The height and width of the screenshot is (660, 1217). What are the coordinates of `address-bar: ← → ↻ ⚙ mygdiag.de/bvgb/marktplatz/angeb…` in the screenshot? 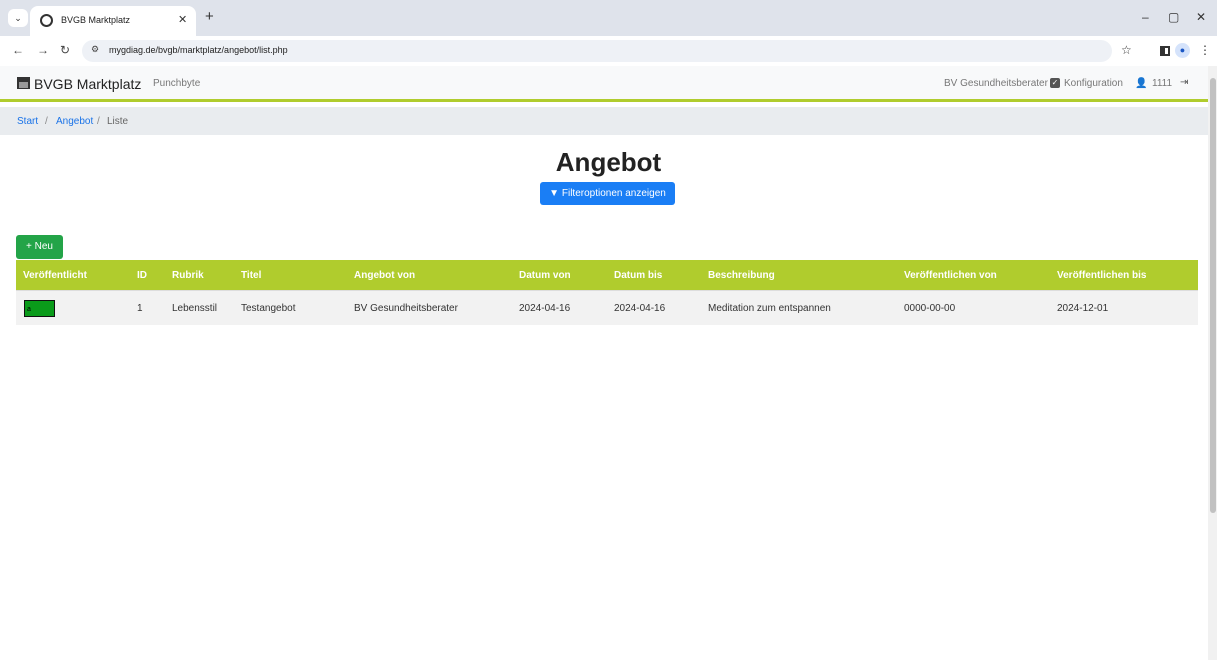 It's located at (608, 51).